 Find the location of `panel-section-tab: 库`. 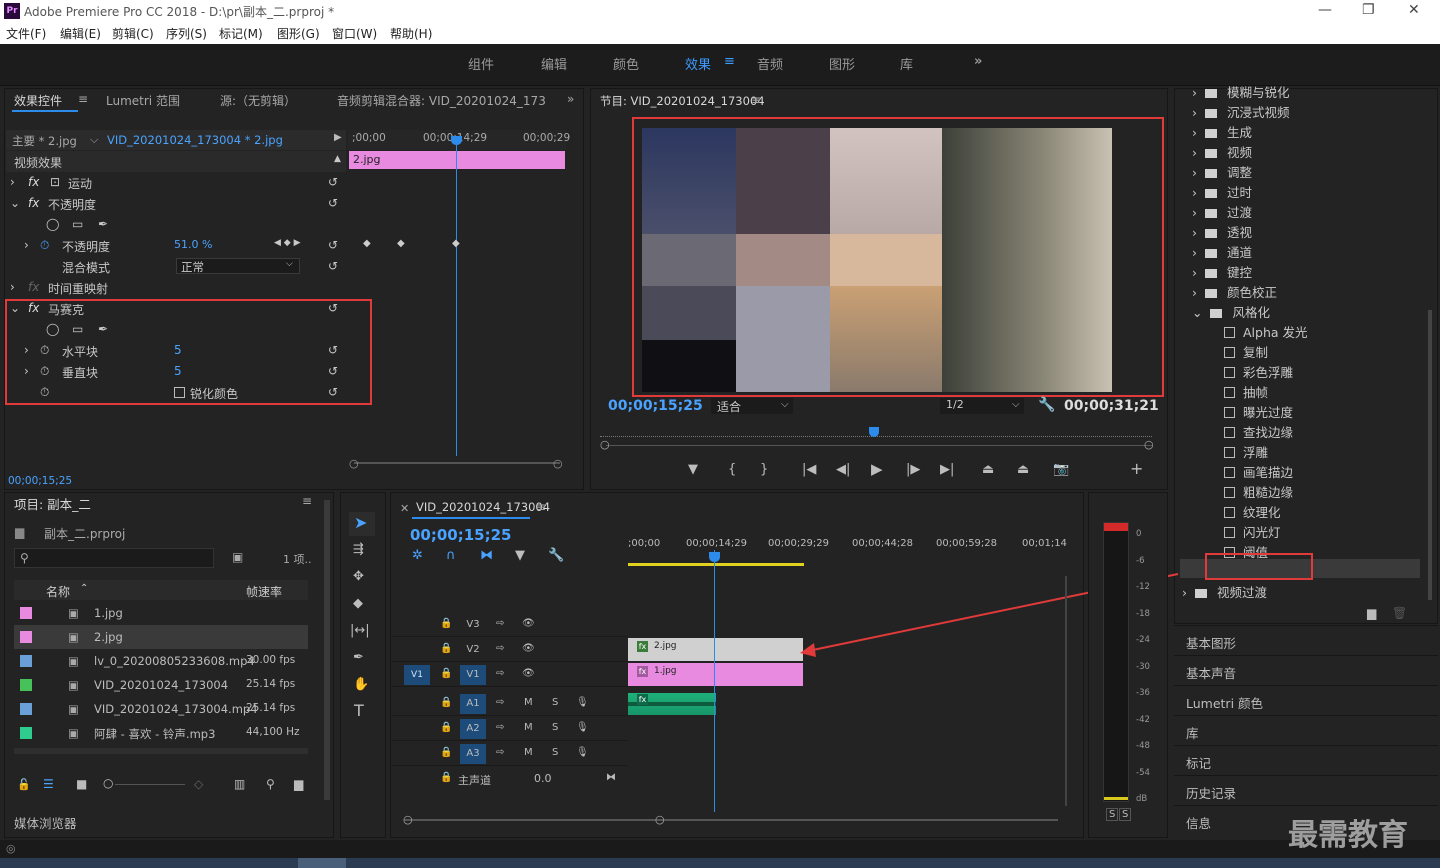

panel-section-tab: 库 is located at coordinates (1192, 732).